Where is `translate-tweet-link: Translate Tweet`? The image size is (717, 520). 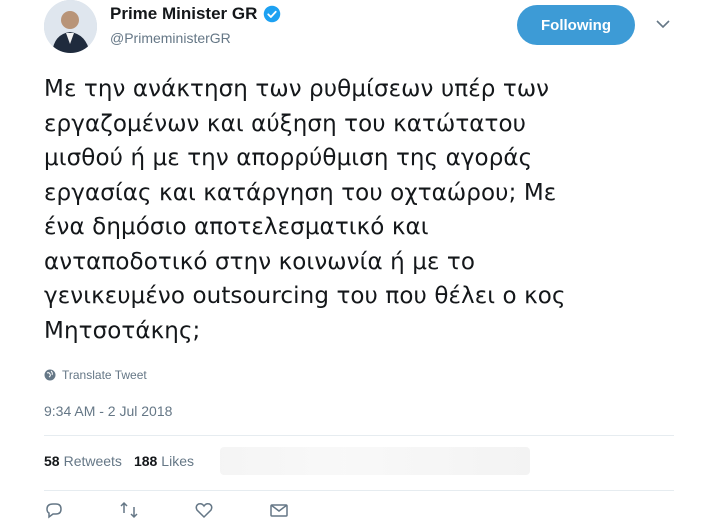 translate-tweet-link: Translate Tweet is located at coordinates (95, 375).